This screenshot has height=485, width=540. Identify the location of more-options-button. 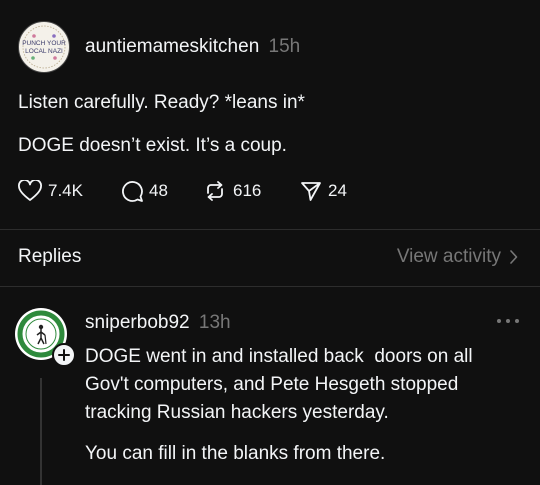
(508, 321).